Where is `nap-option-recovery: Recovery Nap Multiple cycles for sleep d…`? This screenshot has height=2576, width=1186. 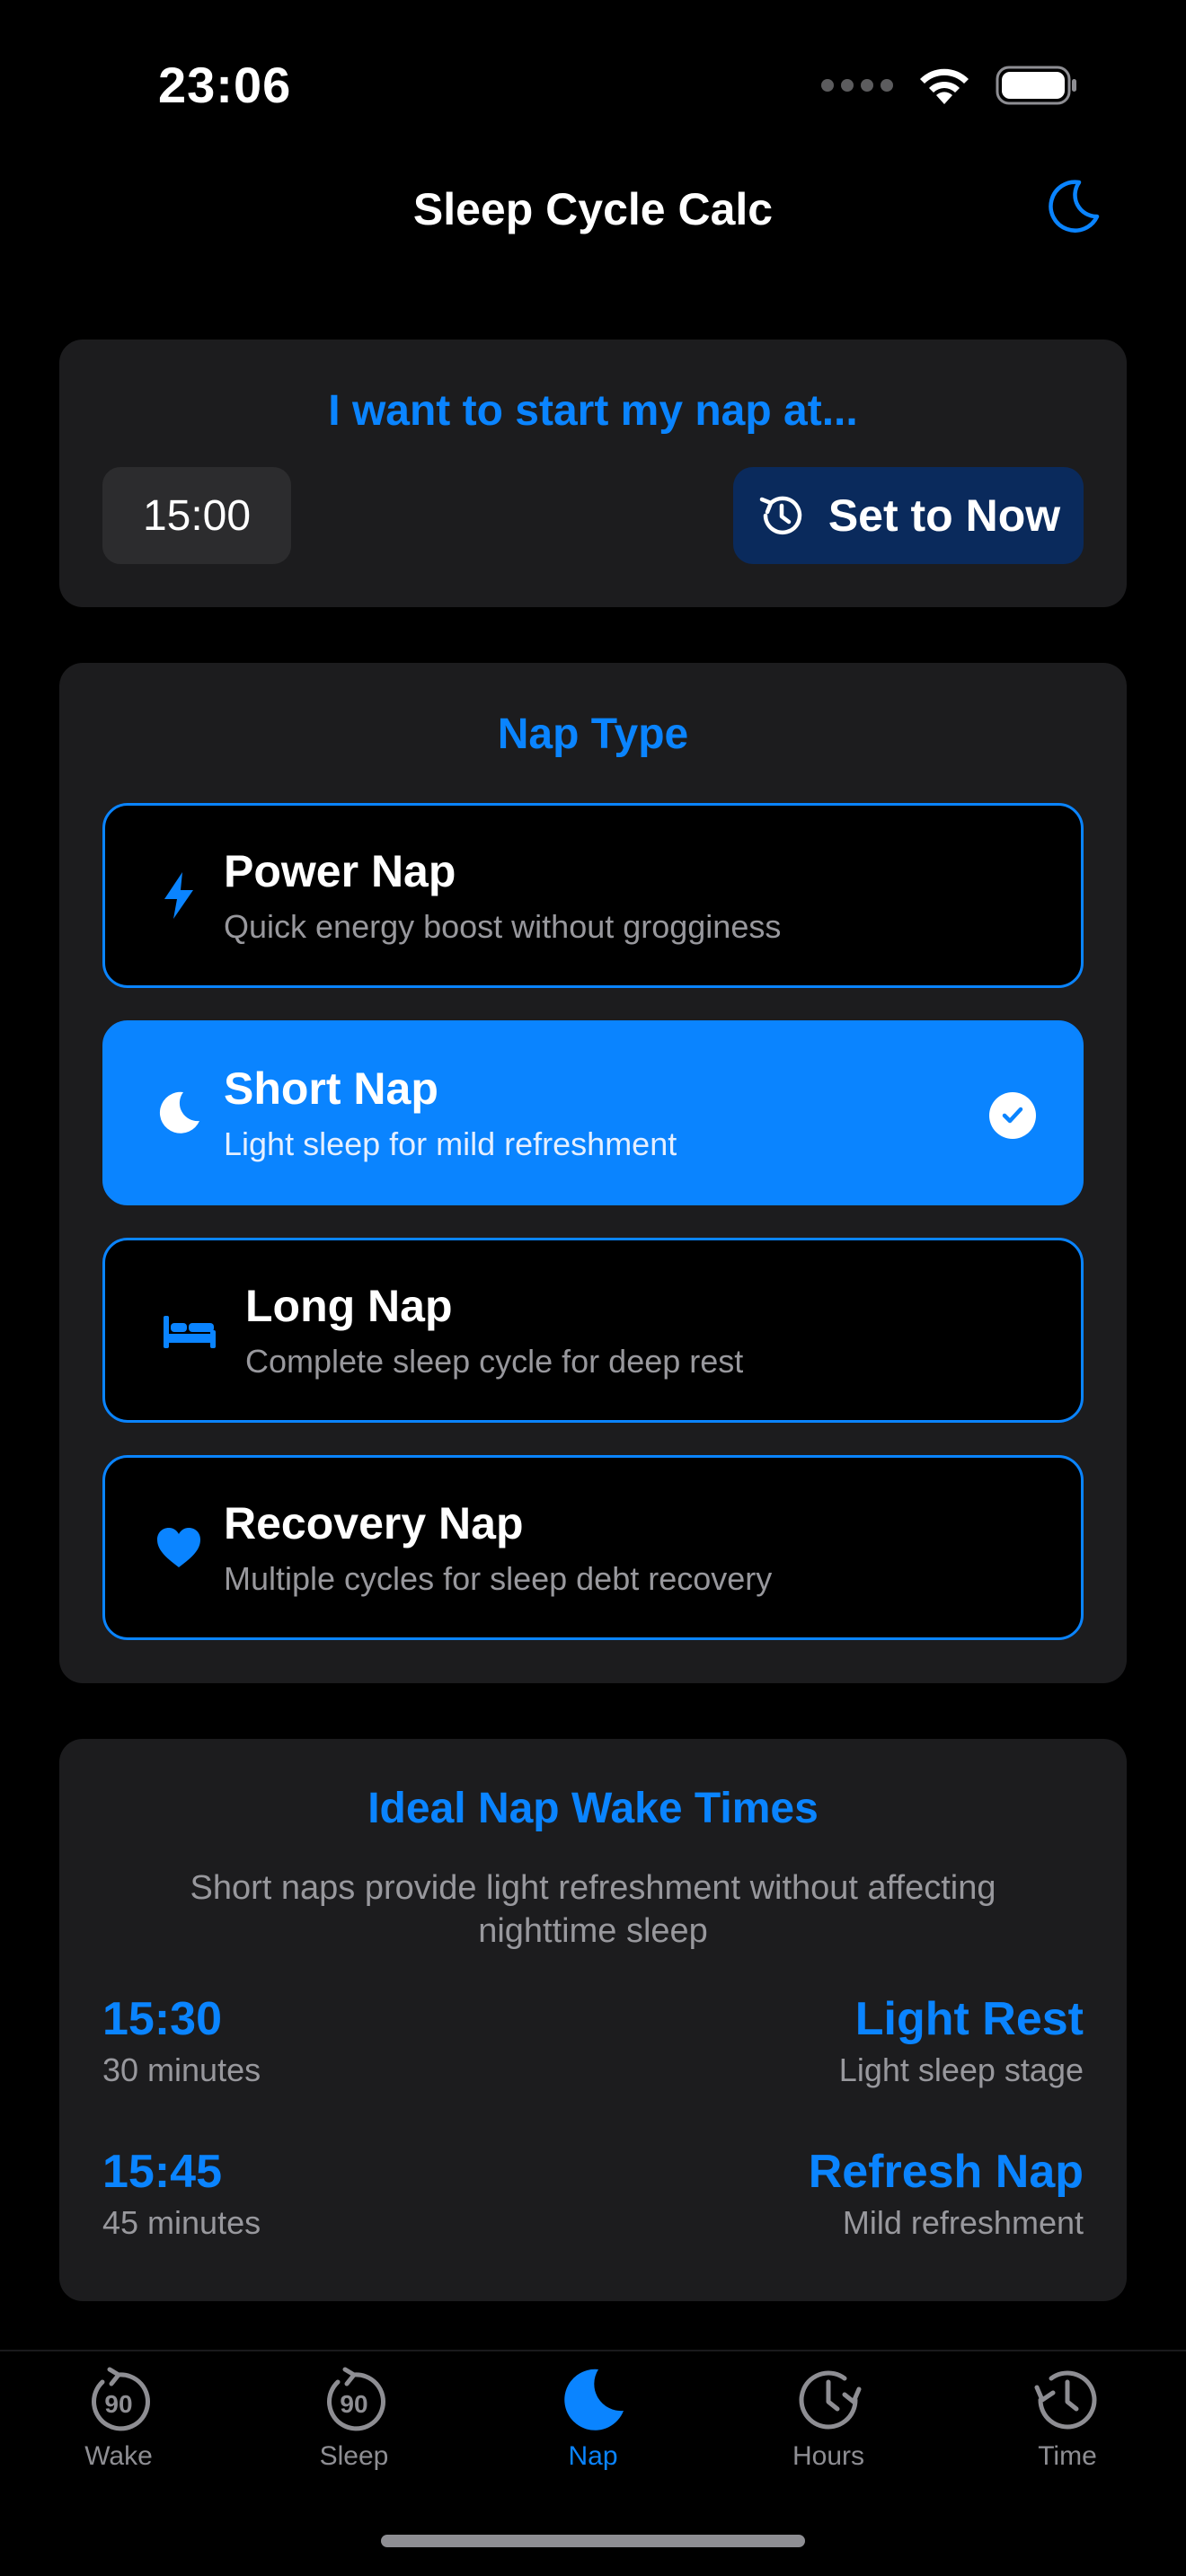
nap-option-recovery: Recovery Nap Multiple cycles for sleep d… is located at coordinates (593, 1547).